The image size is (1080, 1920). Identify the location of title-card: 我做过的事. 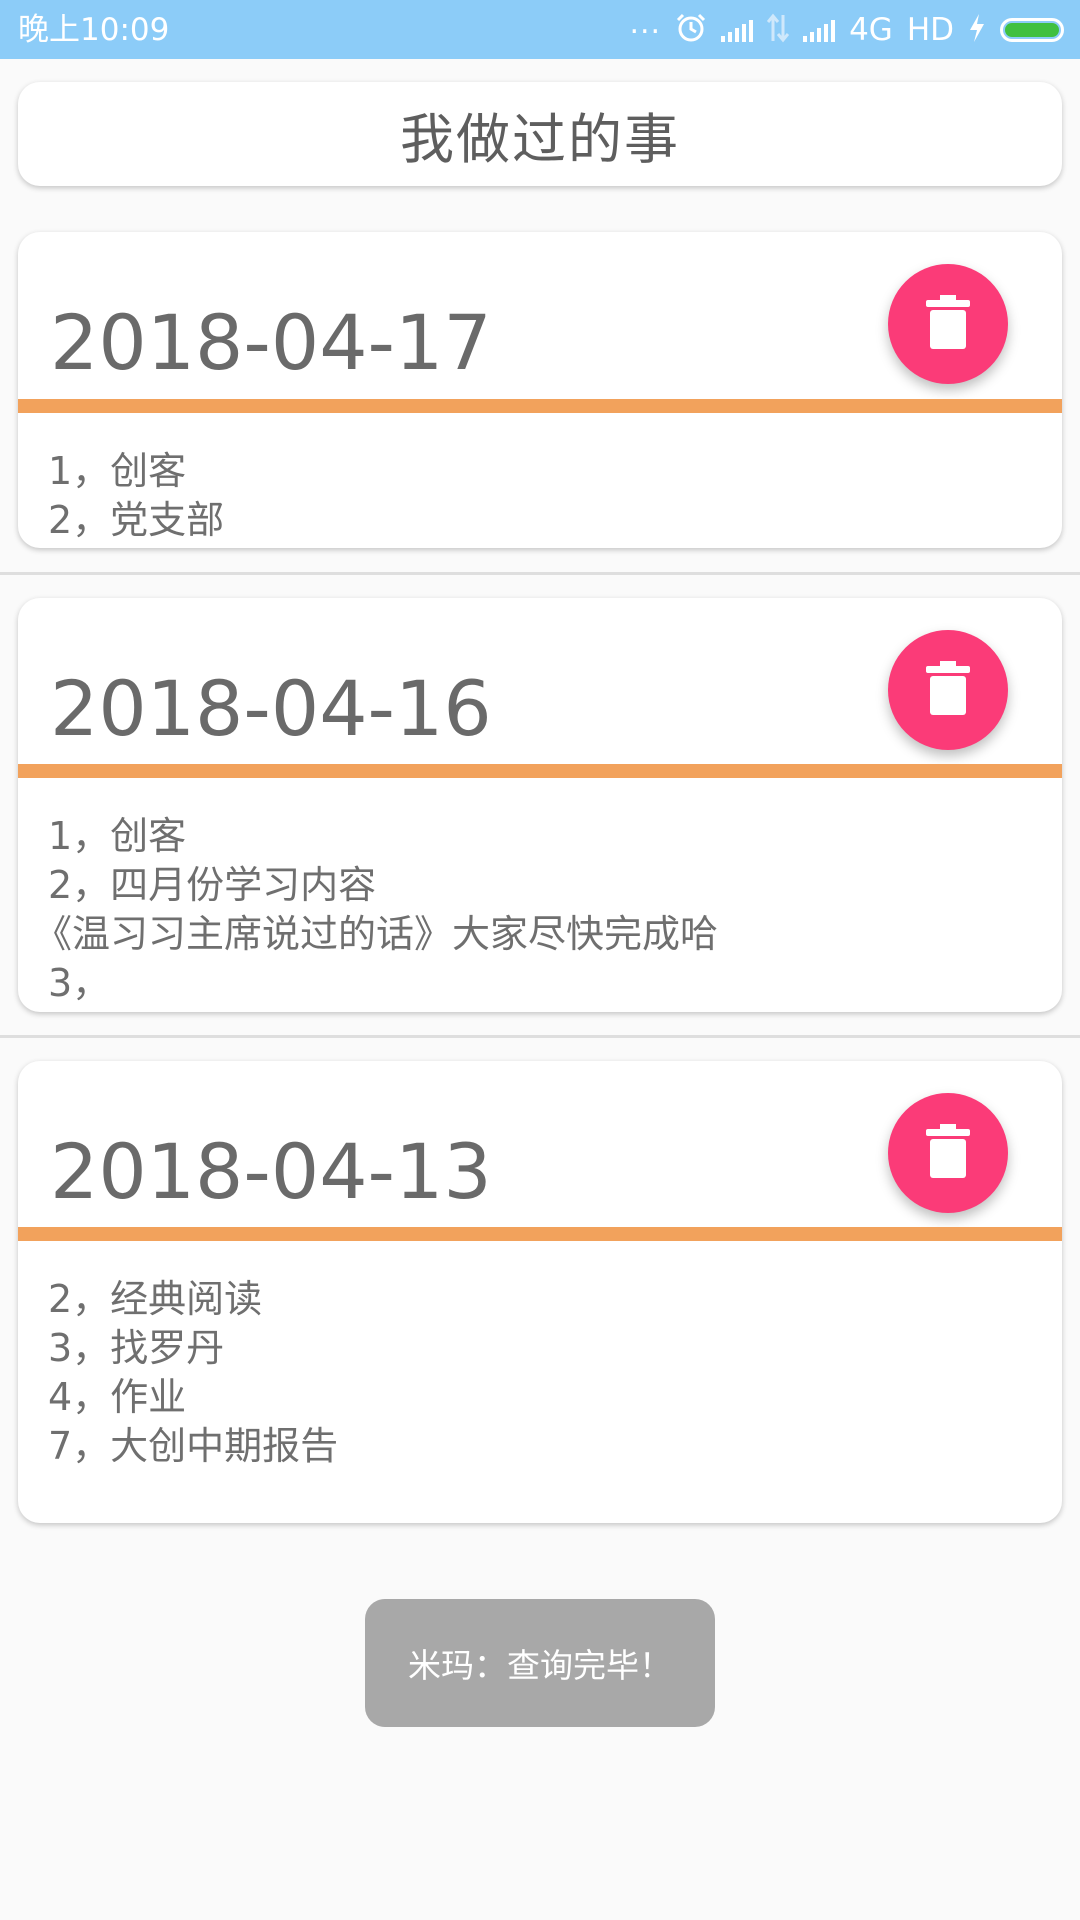
(540, 134).